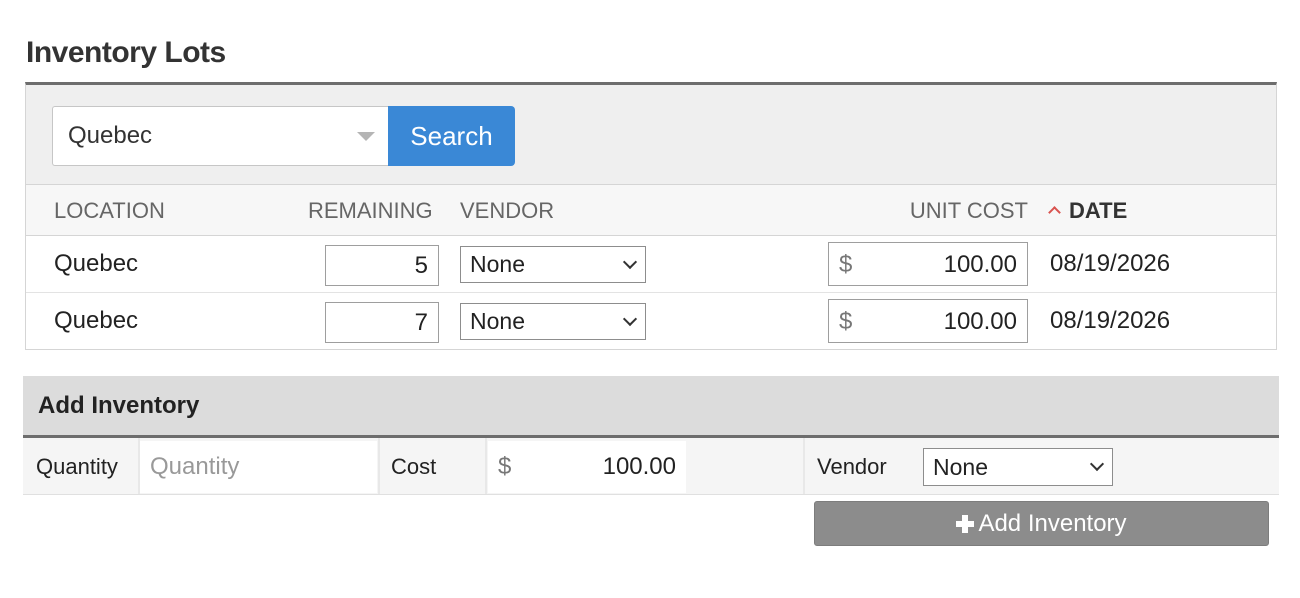 The image size is (1300, 598). What do you see at coordinates (258, 467) in the screenshot?
I see `quantity-input: Quantity` at bounding box center [258, 467].